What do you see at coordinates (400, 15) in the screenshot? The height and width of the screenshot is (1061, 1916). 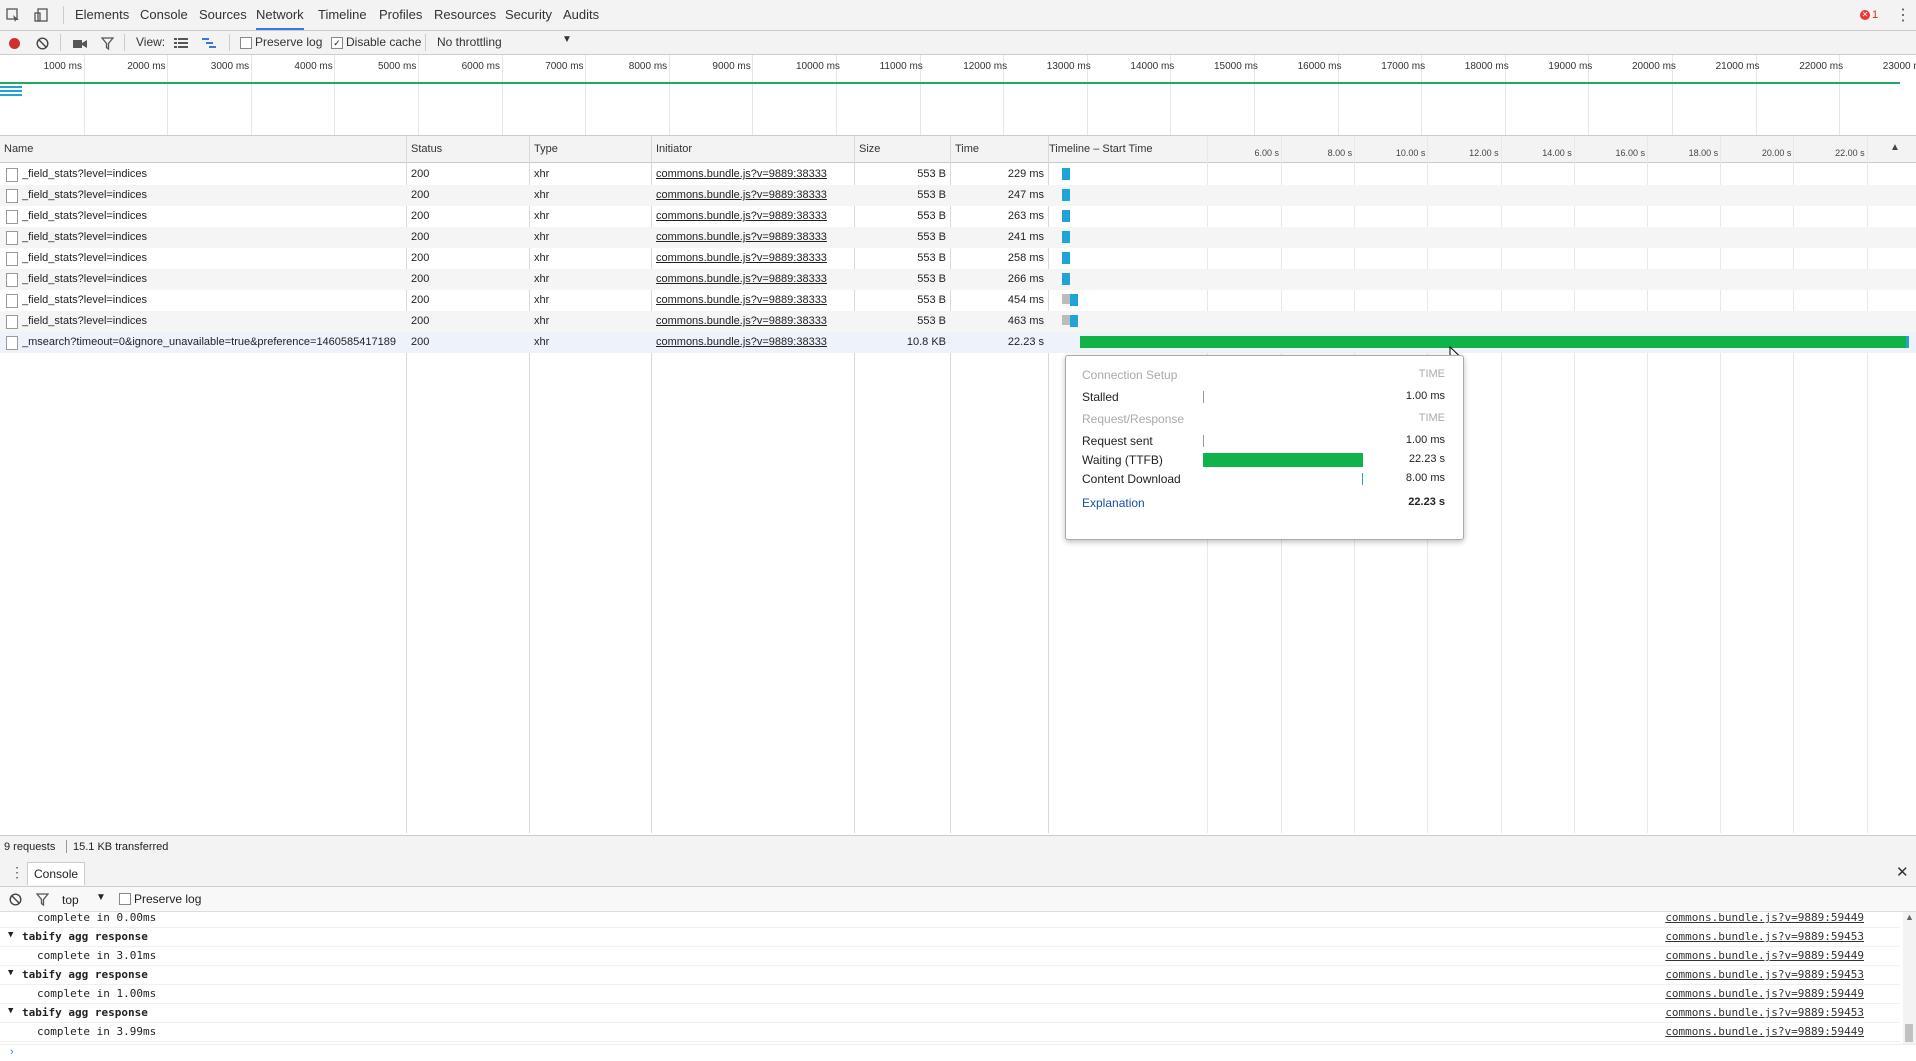 I see `tab-profiles: Profiles` at bounding box center [400, 15].